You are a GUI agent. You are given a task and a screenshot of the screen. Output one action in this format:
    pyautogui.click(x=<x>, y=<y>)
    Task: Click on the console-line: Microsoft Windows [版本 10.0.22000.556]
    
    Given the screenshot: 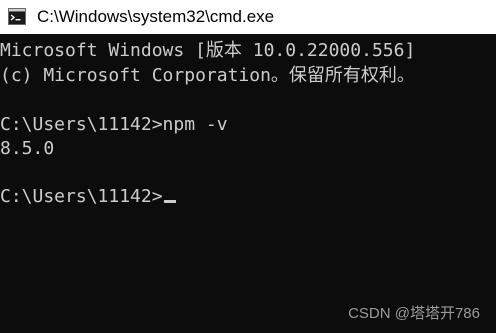 What is the action you would take?
    pyautogui.click(x=208, y=50)
    